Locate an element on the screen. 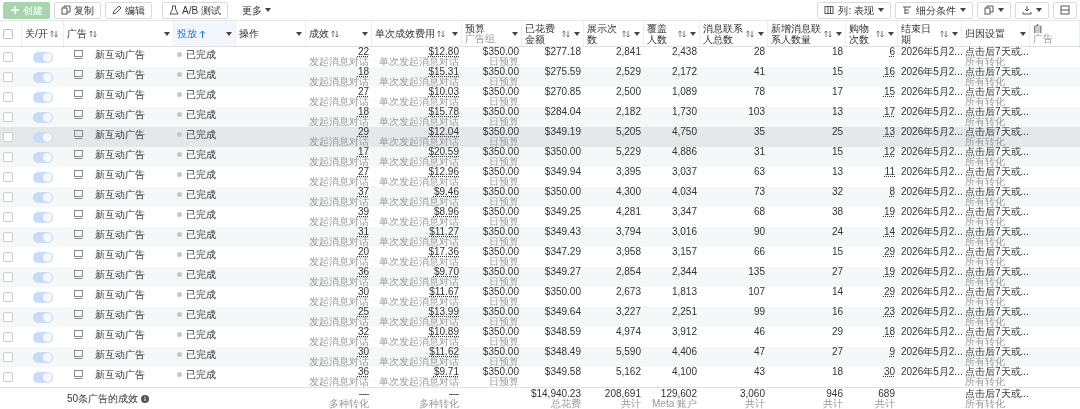 The width and height of the screenshot is (1080, 409). purchases-value: 15 is located at coordinates (889, 92).